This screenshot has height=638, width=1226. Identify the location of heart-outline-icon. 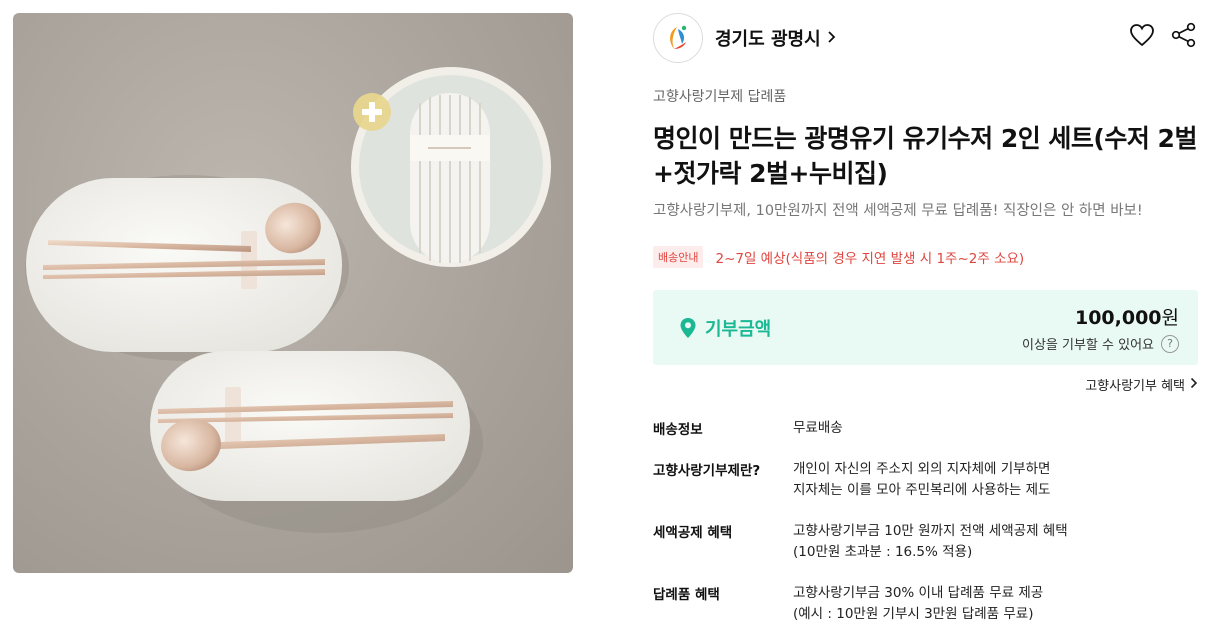
(1142, 35).